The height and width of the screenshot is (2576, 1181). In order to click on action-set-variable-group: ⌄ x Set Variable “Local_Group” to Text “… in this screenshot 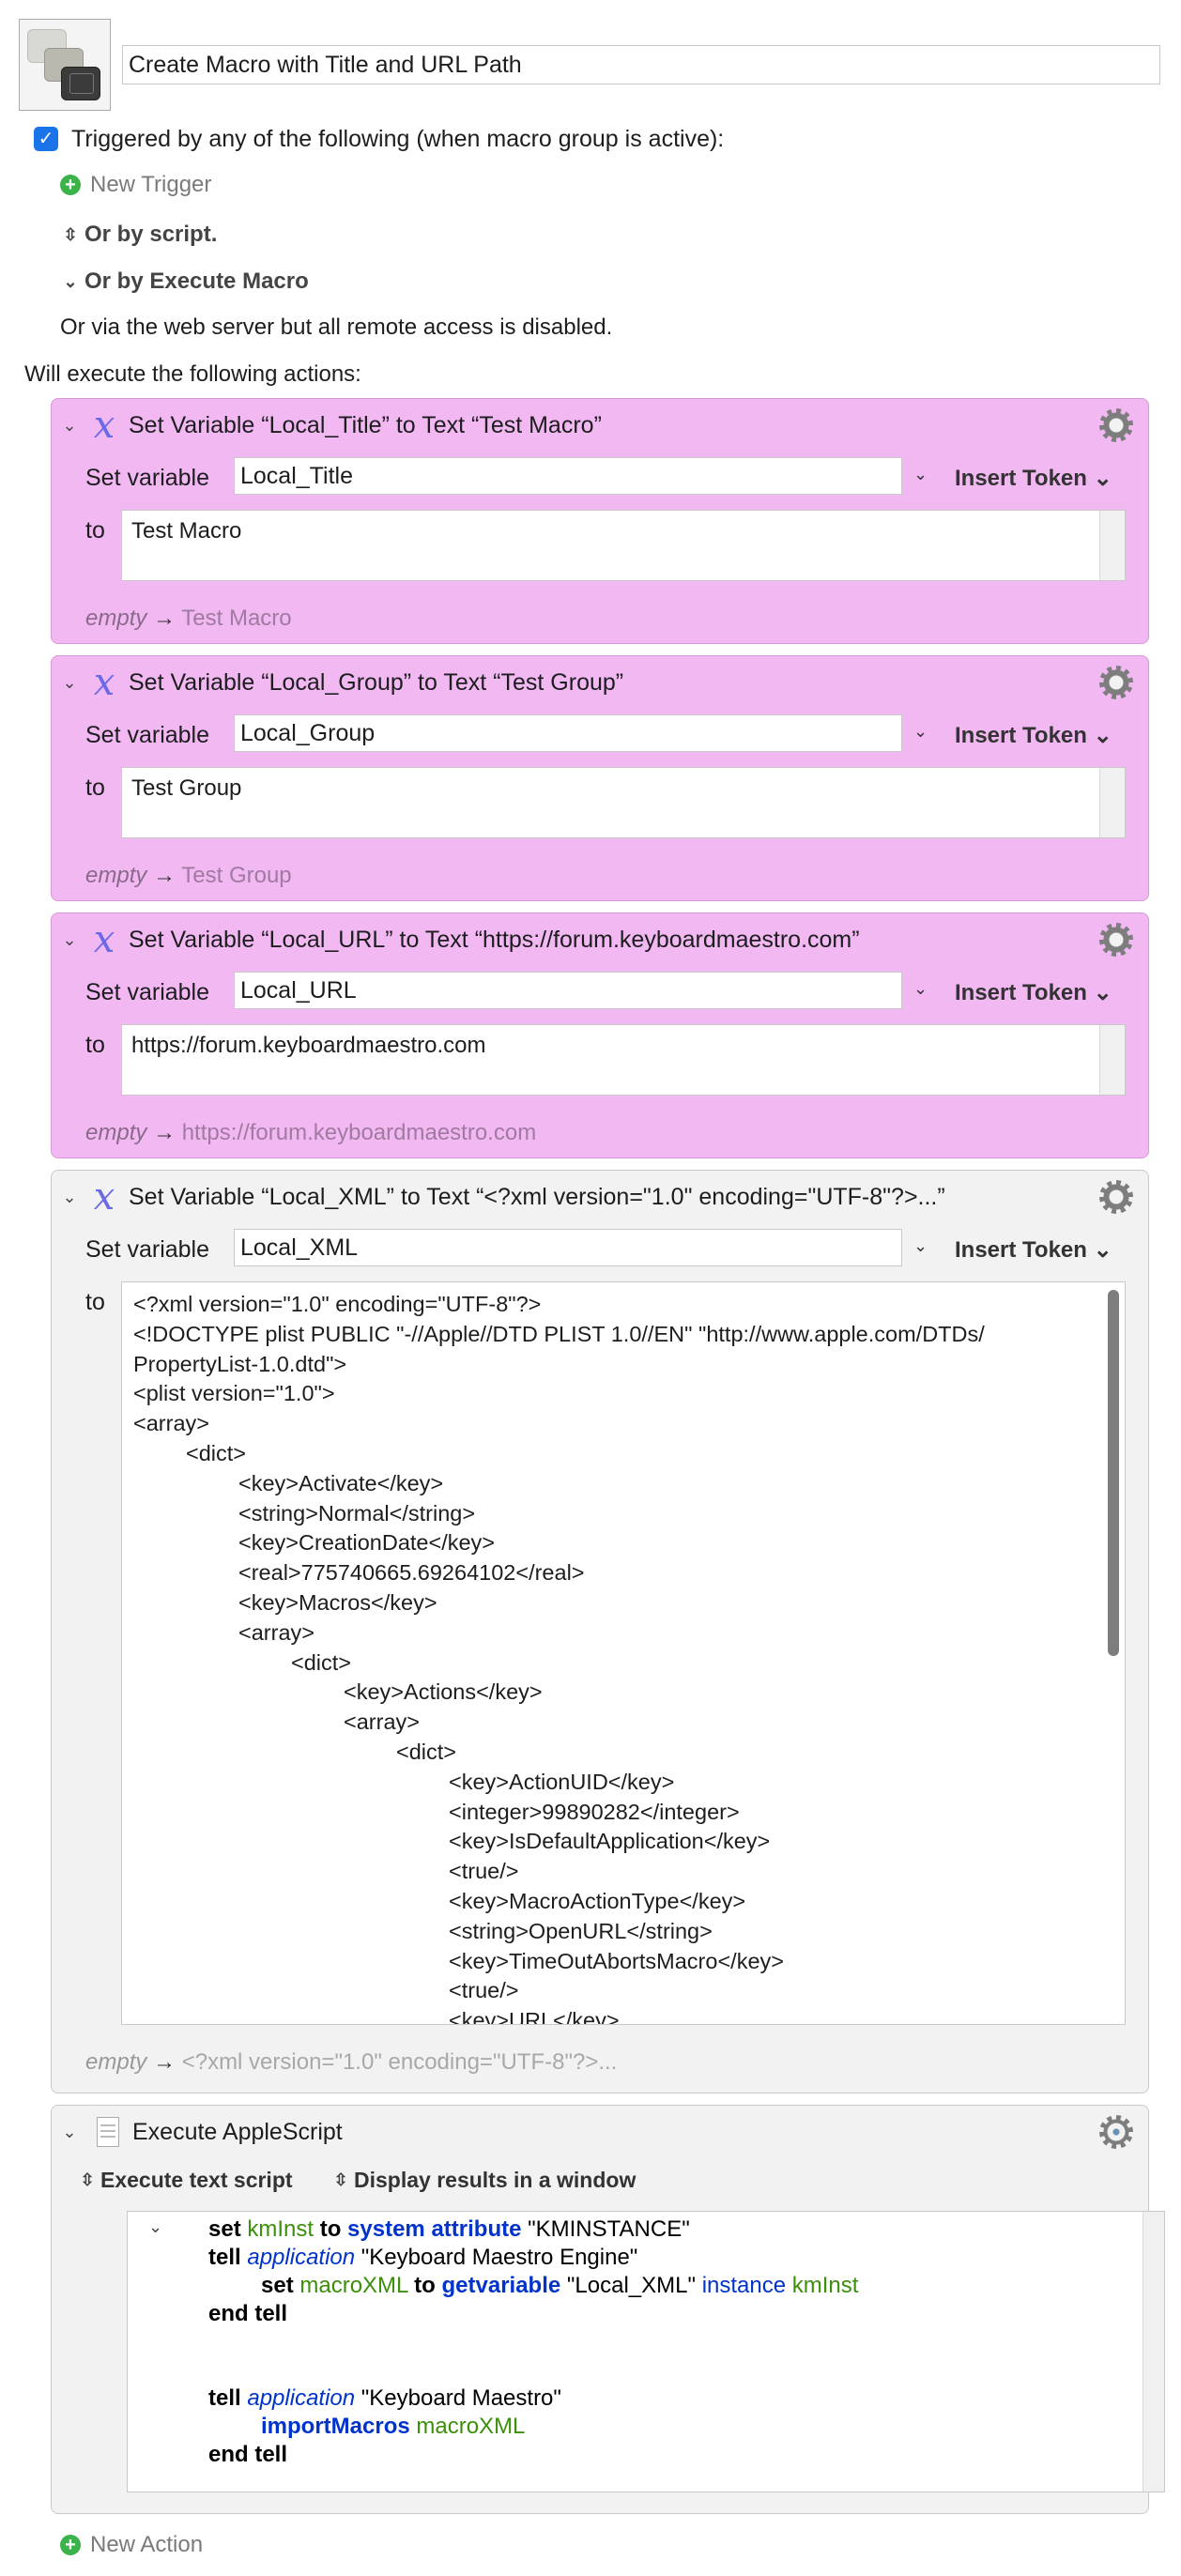, I will do `click(600, 778)`.